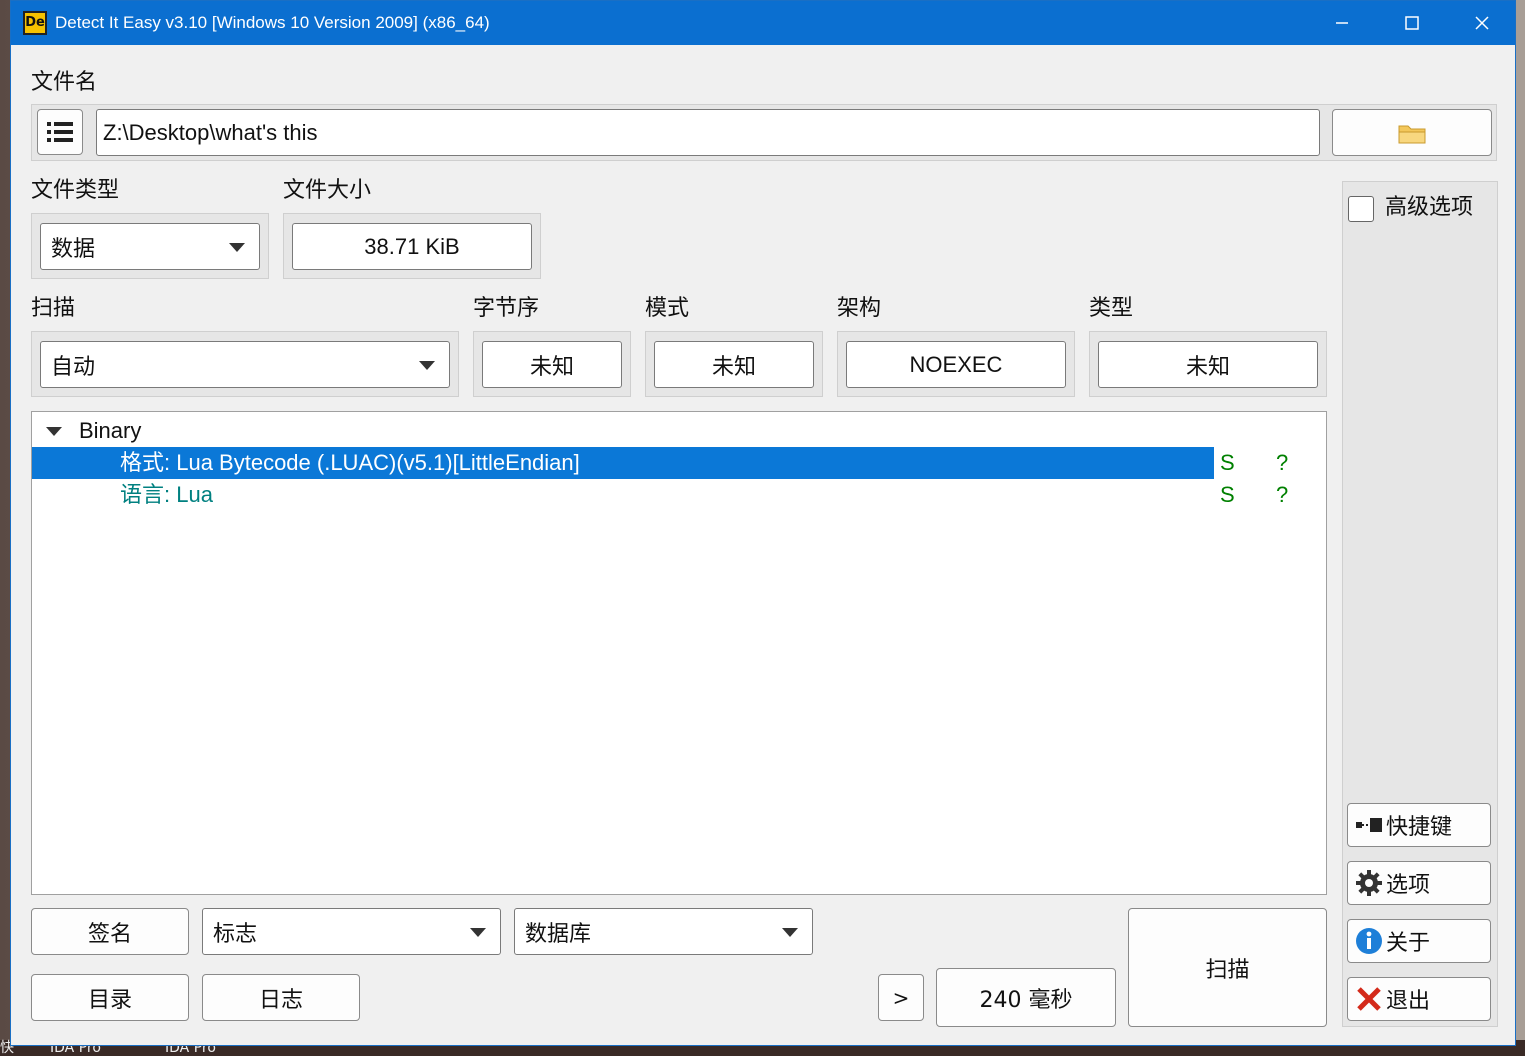 The image size is (1525, 1056). What do you see at coordinates (73, 248) in the screenshot?
I see `file-type-value: 数据` at bounding box center [73, 248].